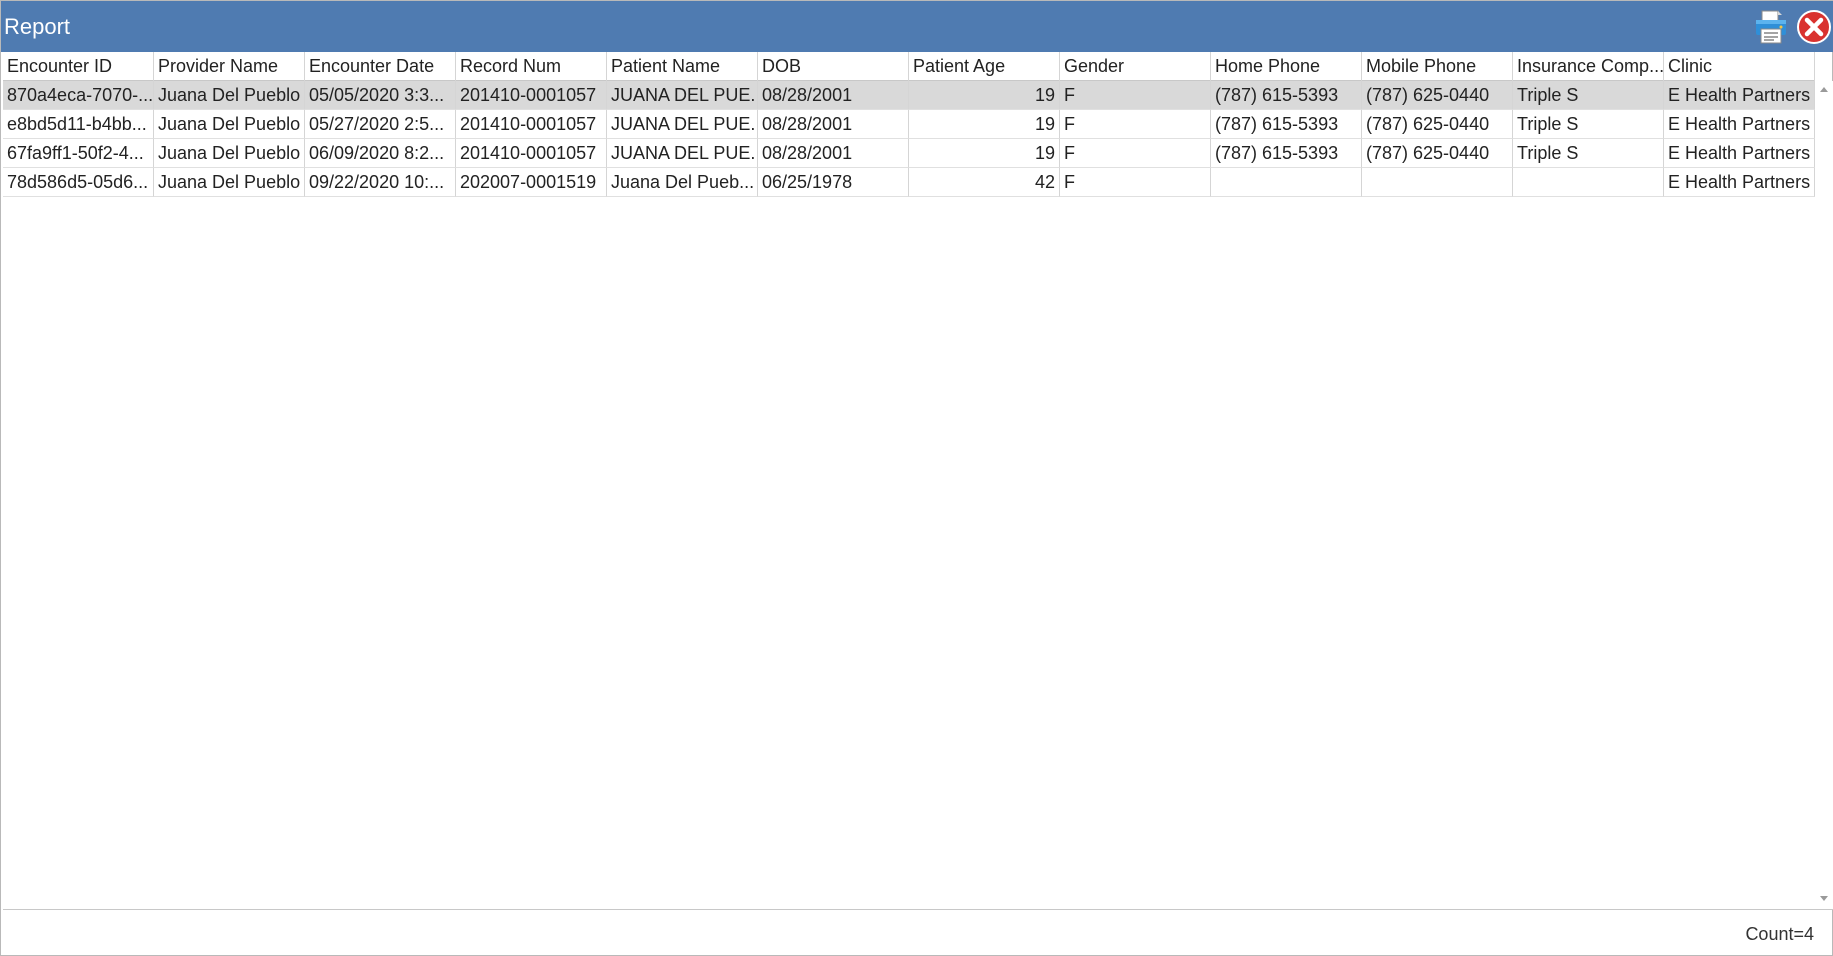 The height and width of the screenshot is (956, 1833). I want to click on column-header-record-num: Record Num, so click(531, 66).